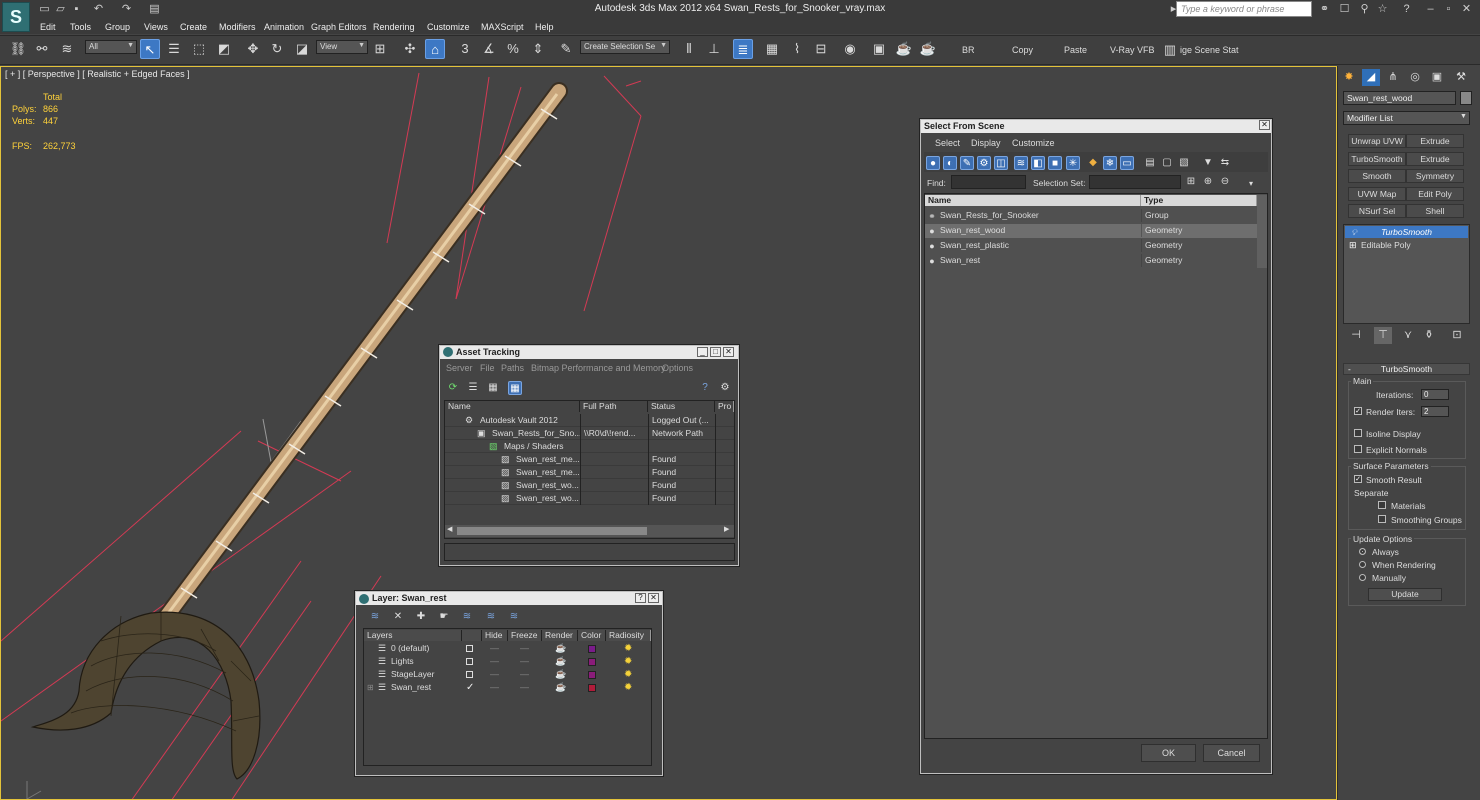 This screenshot has width=1480, height=800. Describe the element at coordinates (199, 49) in the screenshot. I see `rectangular-selection-icon: ⬚` at that location.